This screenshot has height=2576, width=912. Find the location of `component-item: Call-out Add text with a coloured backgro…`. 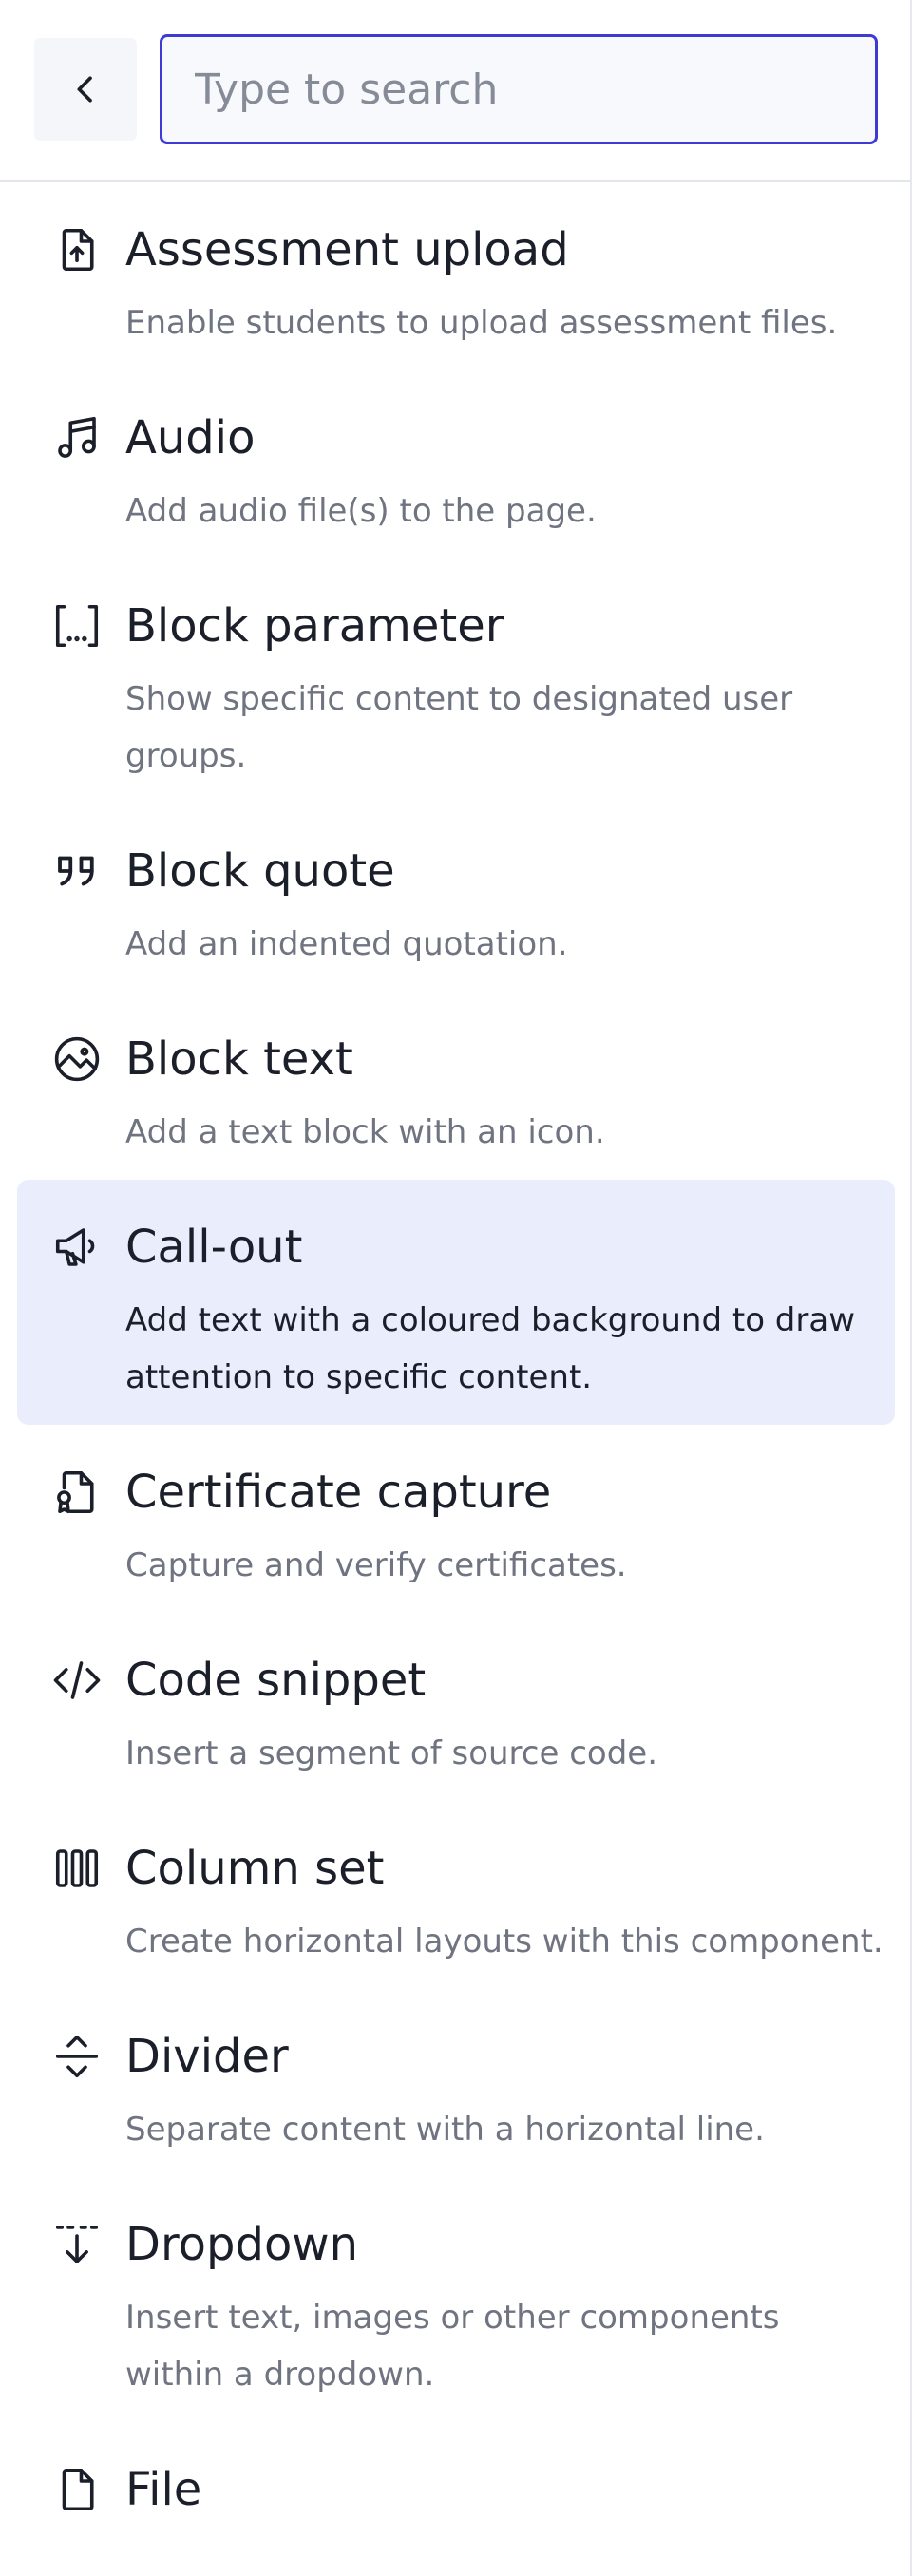

component-item: Call-out Add text with a coloured backgro… is located at coordinates (456, 1302).